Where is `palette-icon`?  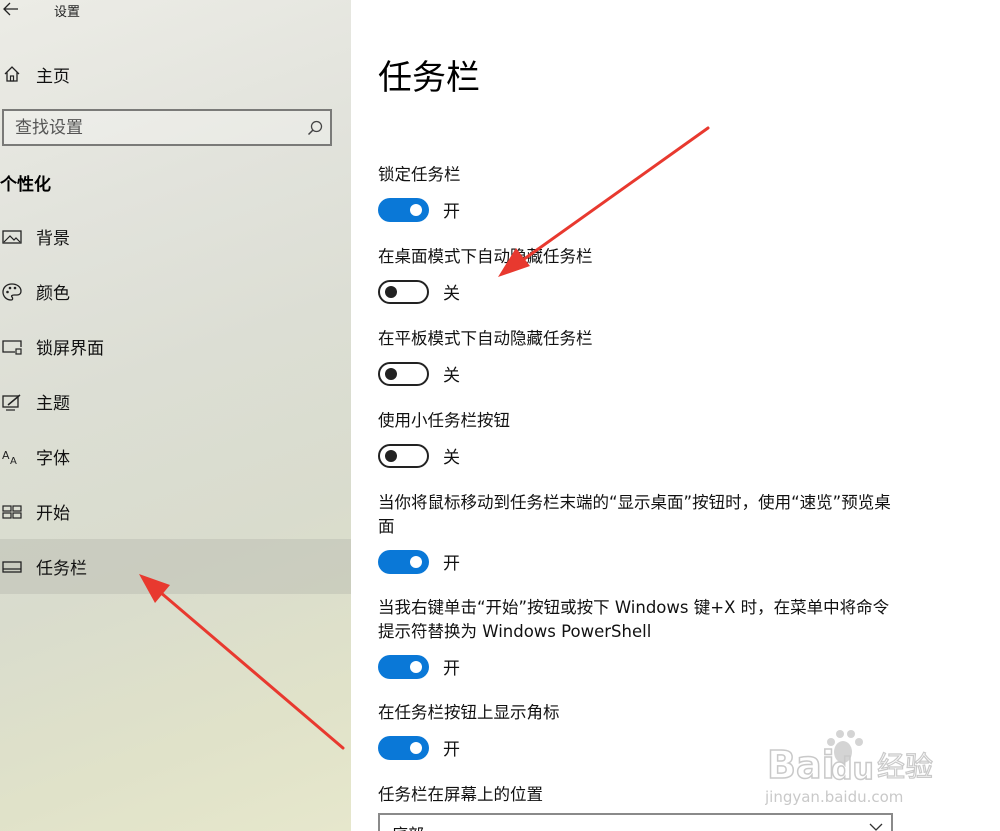
palette-icon is located at coordinates (12, 292).